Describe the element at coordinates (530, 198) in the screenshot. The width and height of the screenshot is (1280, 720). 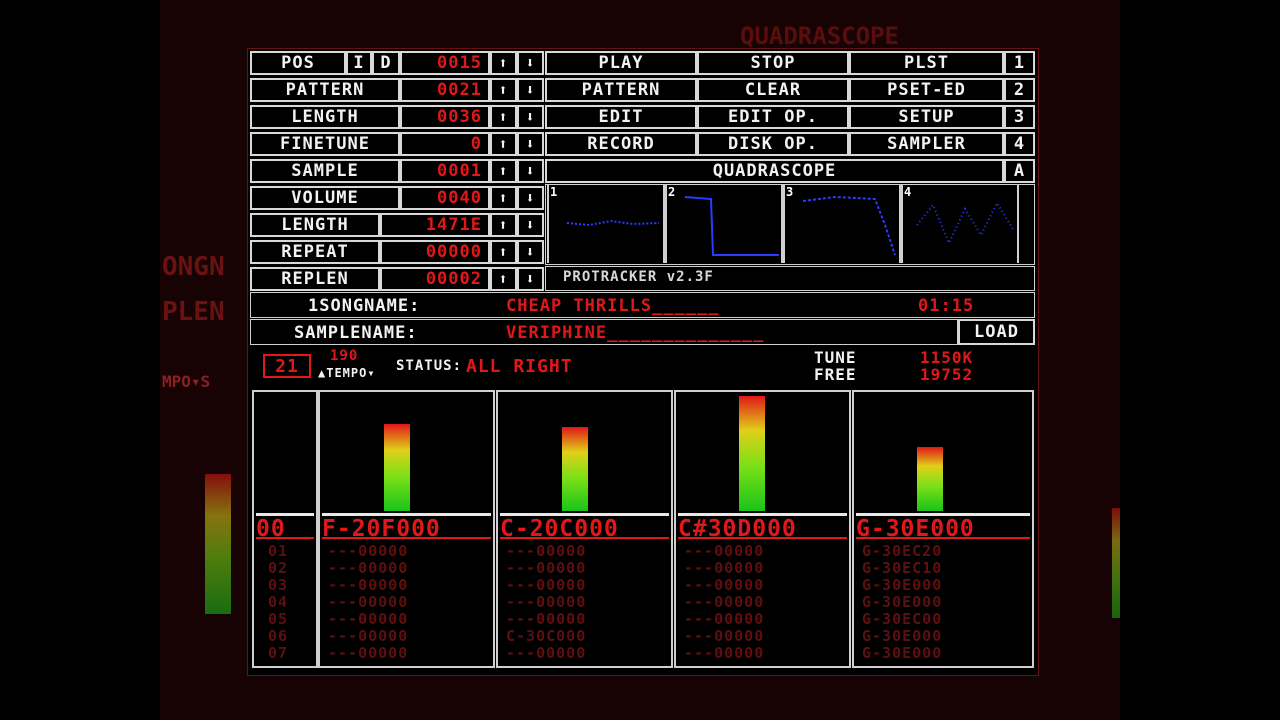
I see `volume-down-arrow-icon: ⬇` at that location.